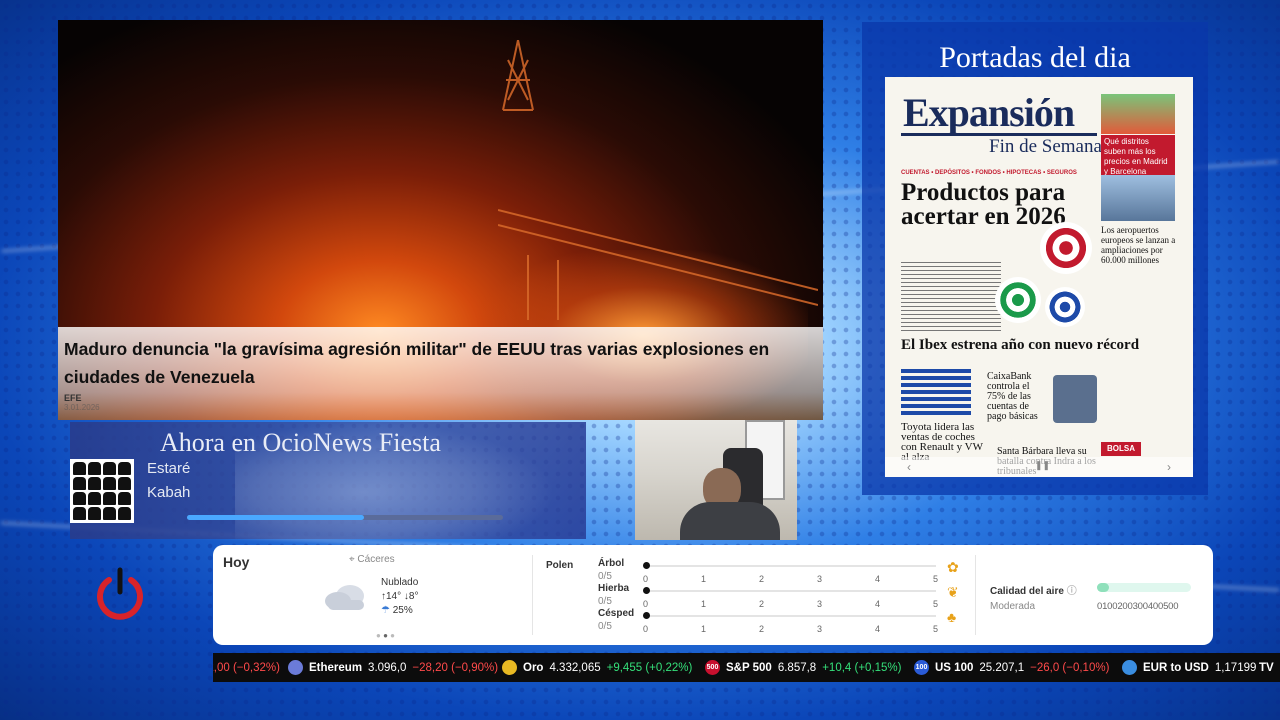 The height and width of the screenshot is (720, 1280). I want to click on umbrella-icon: ☂, so click(385, 610).